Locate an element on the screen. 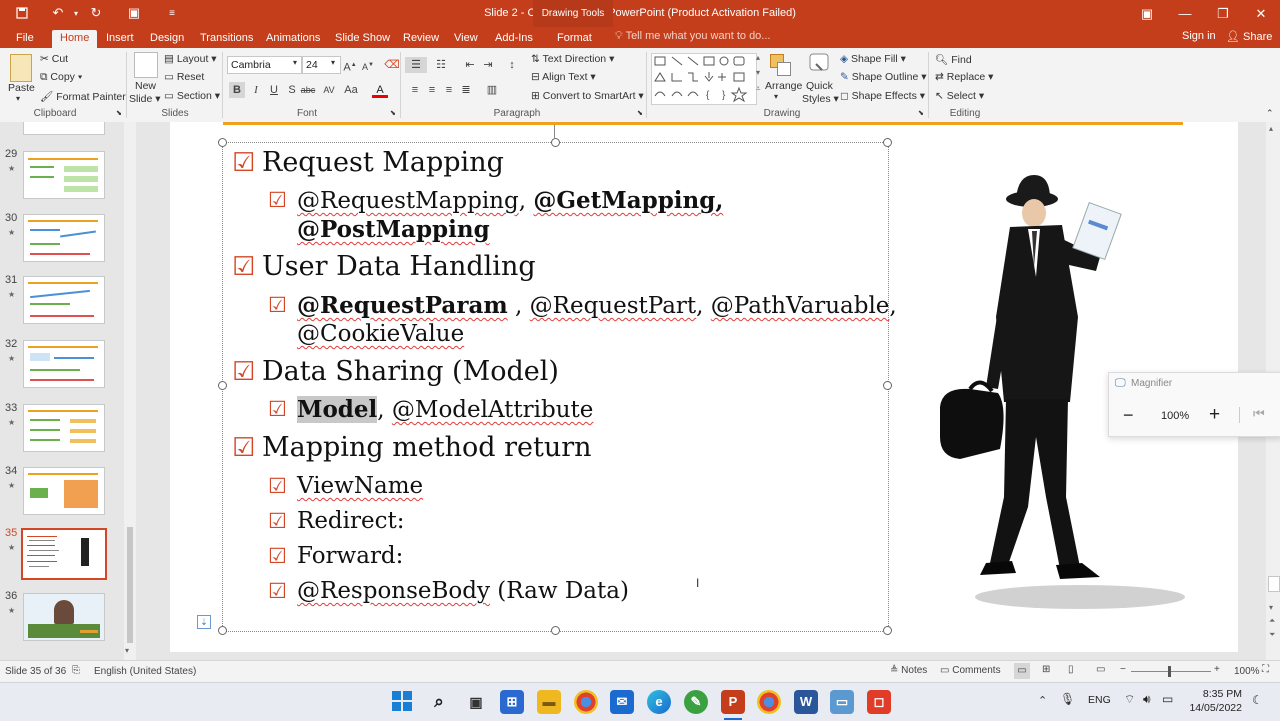 Image resolution: width=1280 pixels, height=721 pixels. tab-view: View is located at coordinates (466, 39).